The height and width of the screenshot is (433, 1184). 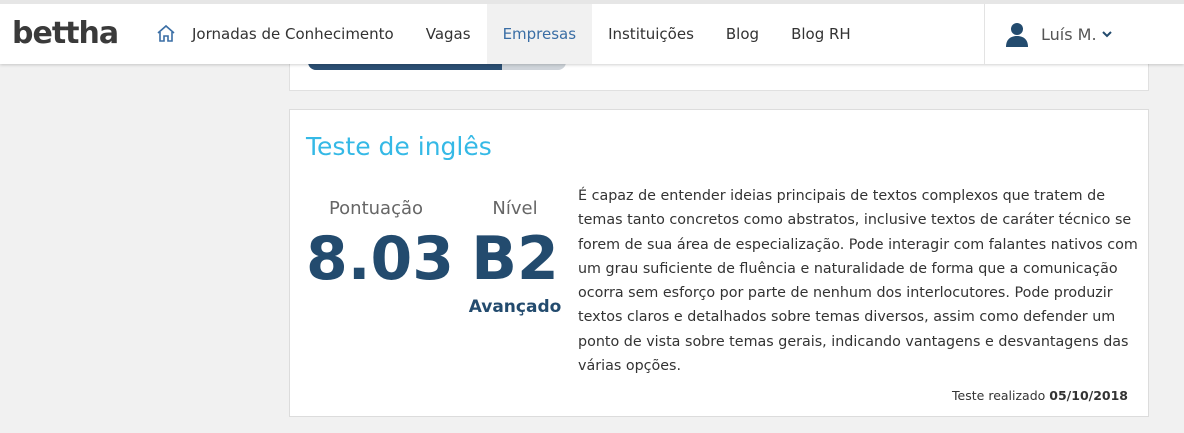 I want to click on nav-item-vagas: Vagas, so click(x=448, y=34).